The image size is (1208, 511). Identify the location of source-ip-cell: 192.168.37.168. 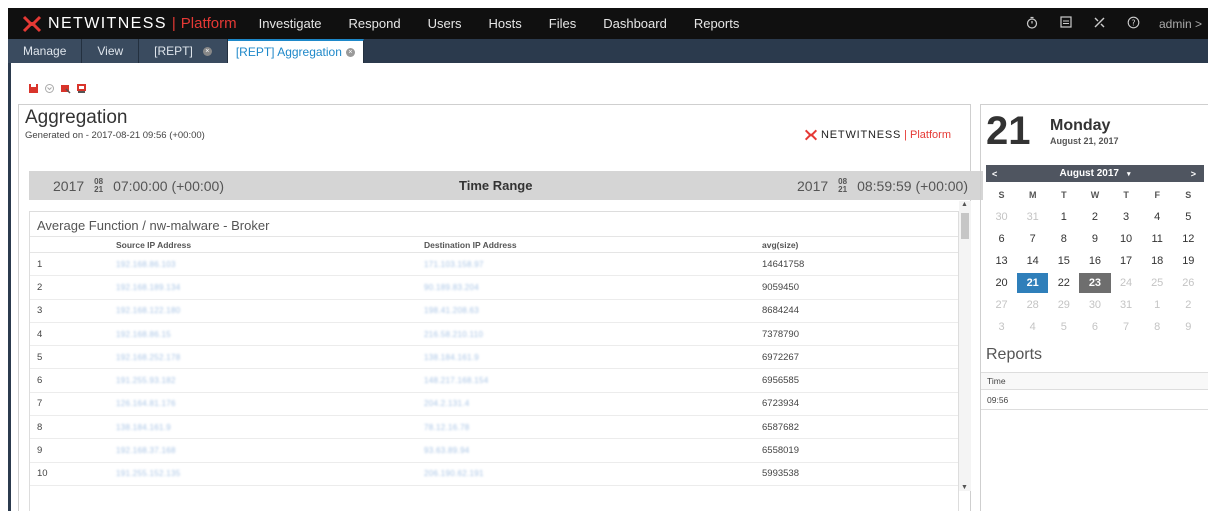
(270, 450).